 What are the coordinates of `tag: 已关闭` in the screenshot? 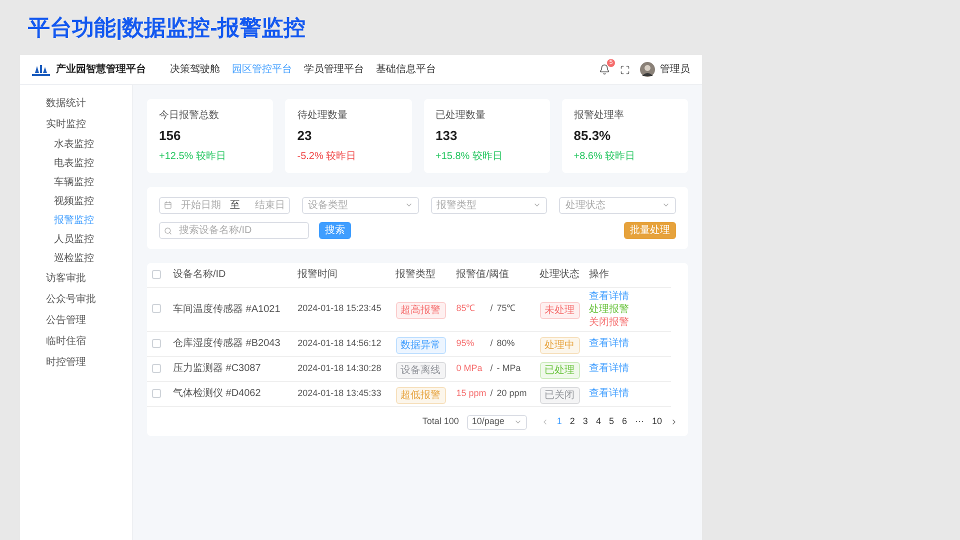 It's located at (560, 395).